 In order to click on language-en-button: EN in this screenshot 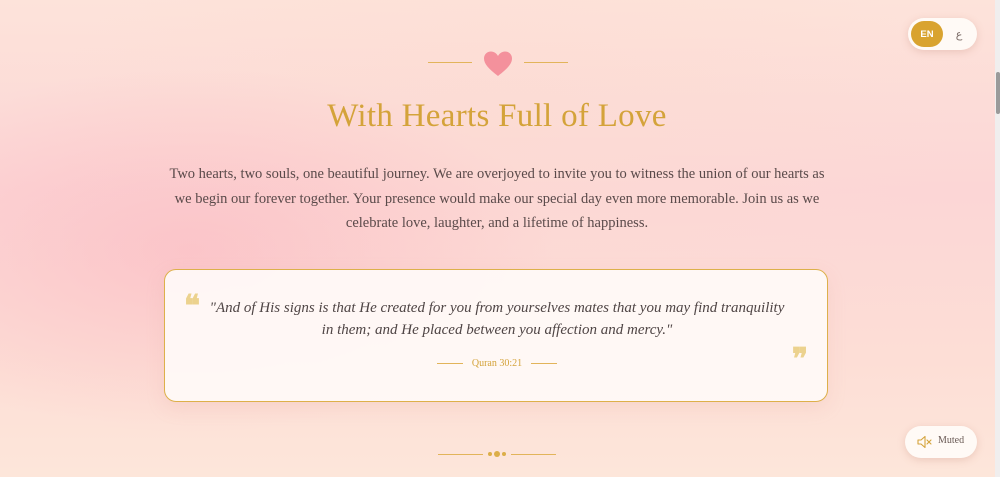, I will do `click(927, 34)`.